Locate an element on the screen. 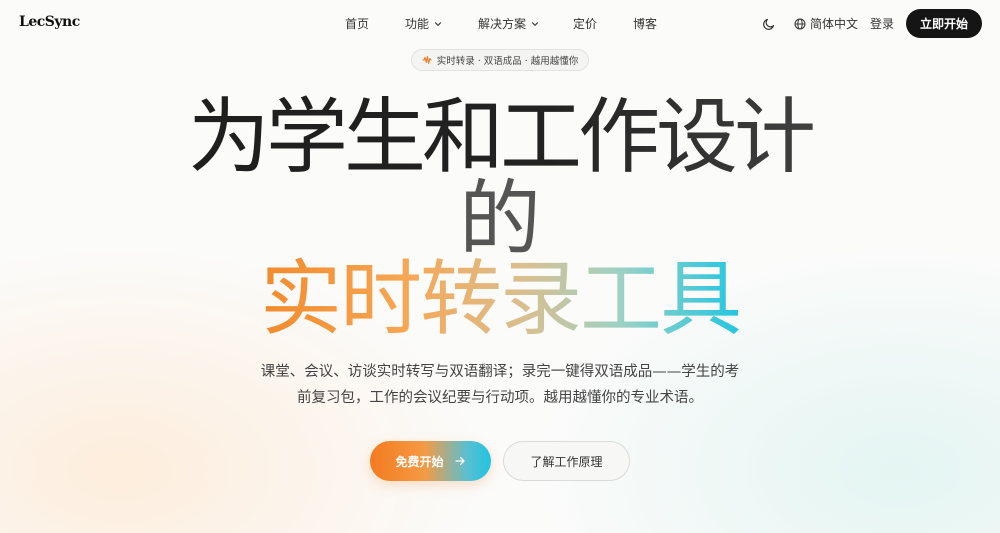  nav-link-label: 首页 is located at coordinates (357, 24).